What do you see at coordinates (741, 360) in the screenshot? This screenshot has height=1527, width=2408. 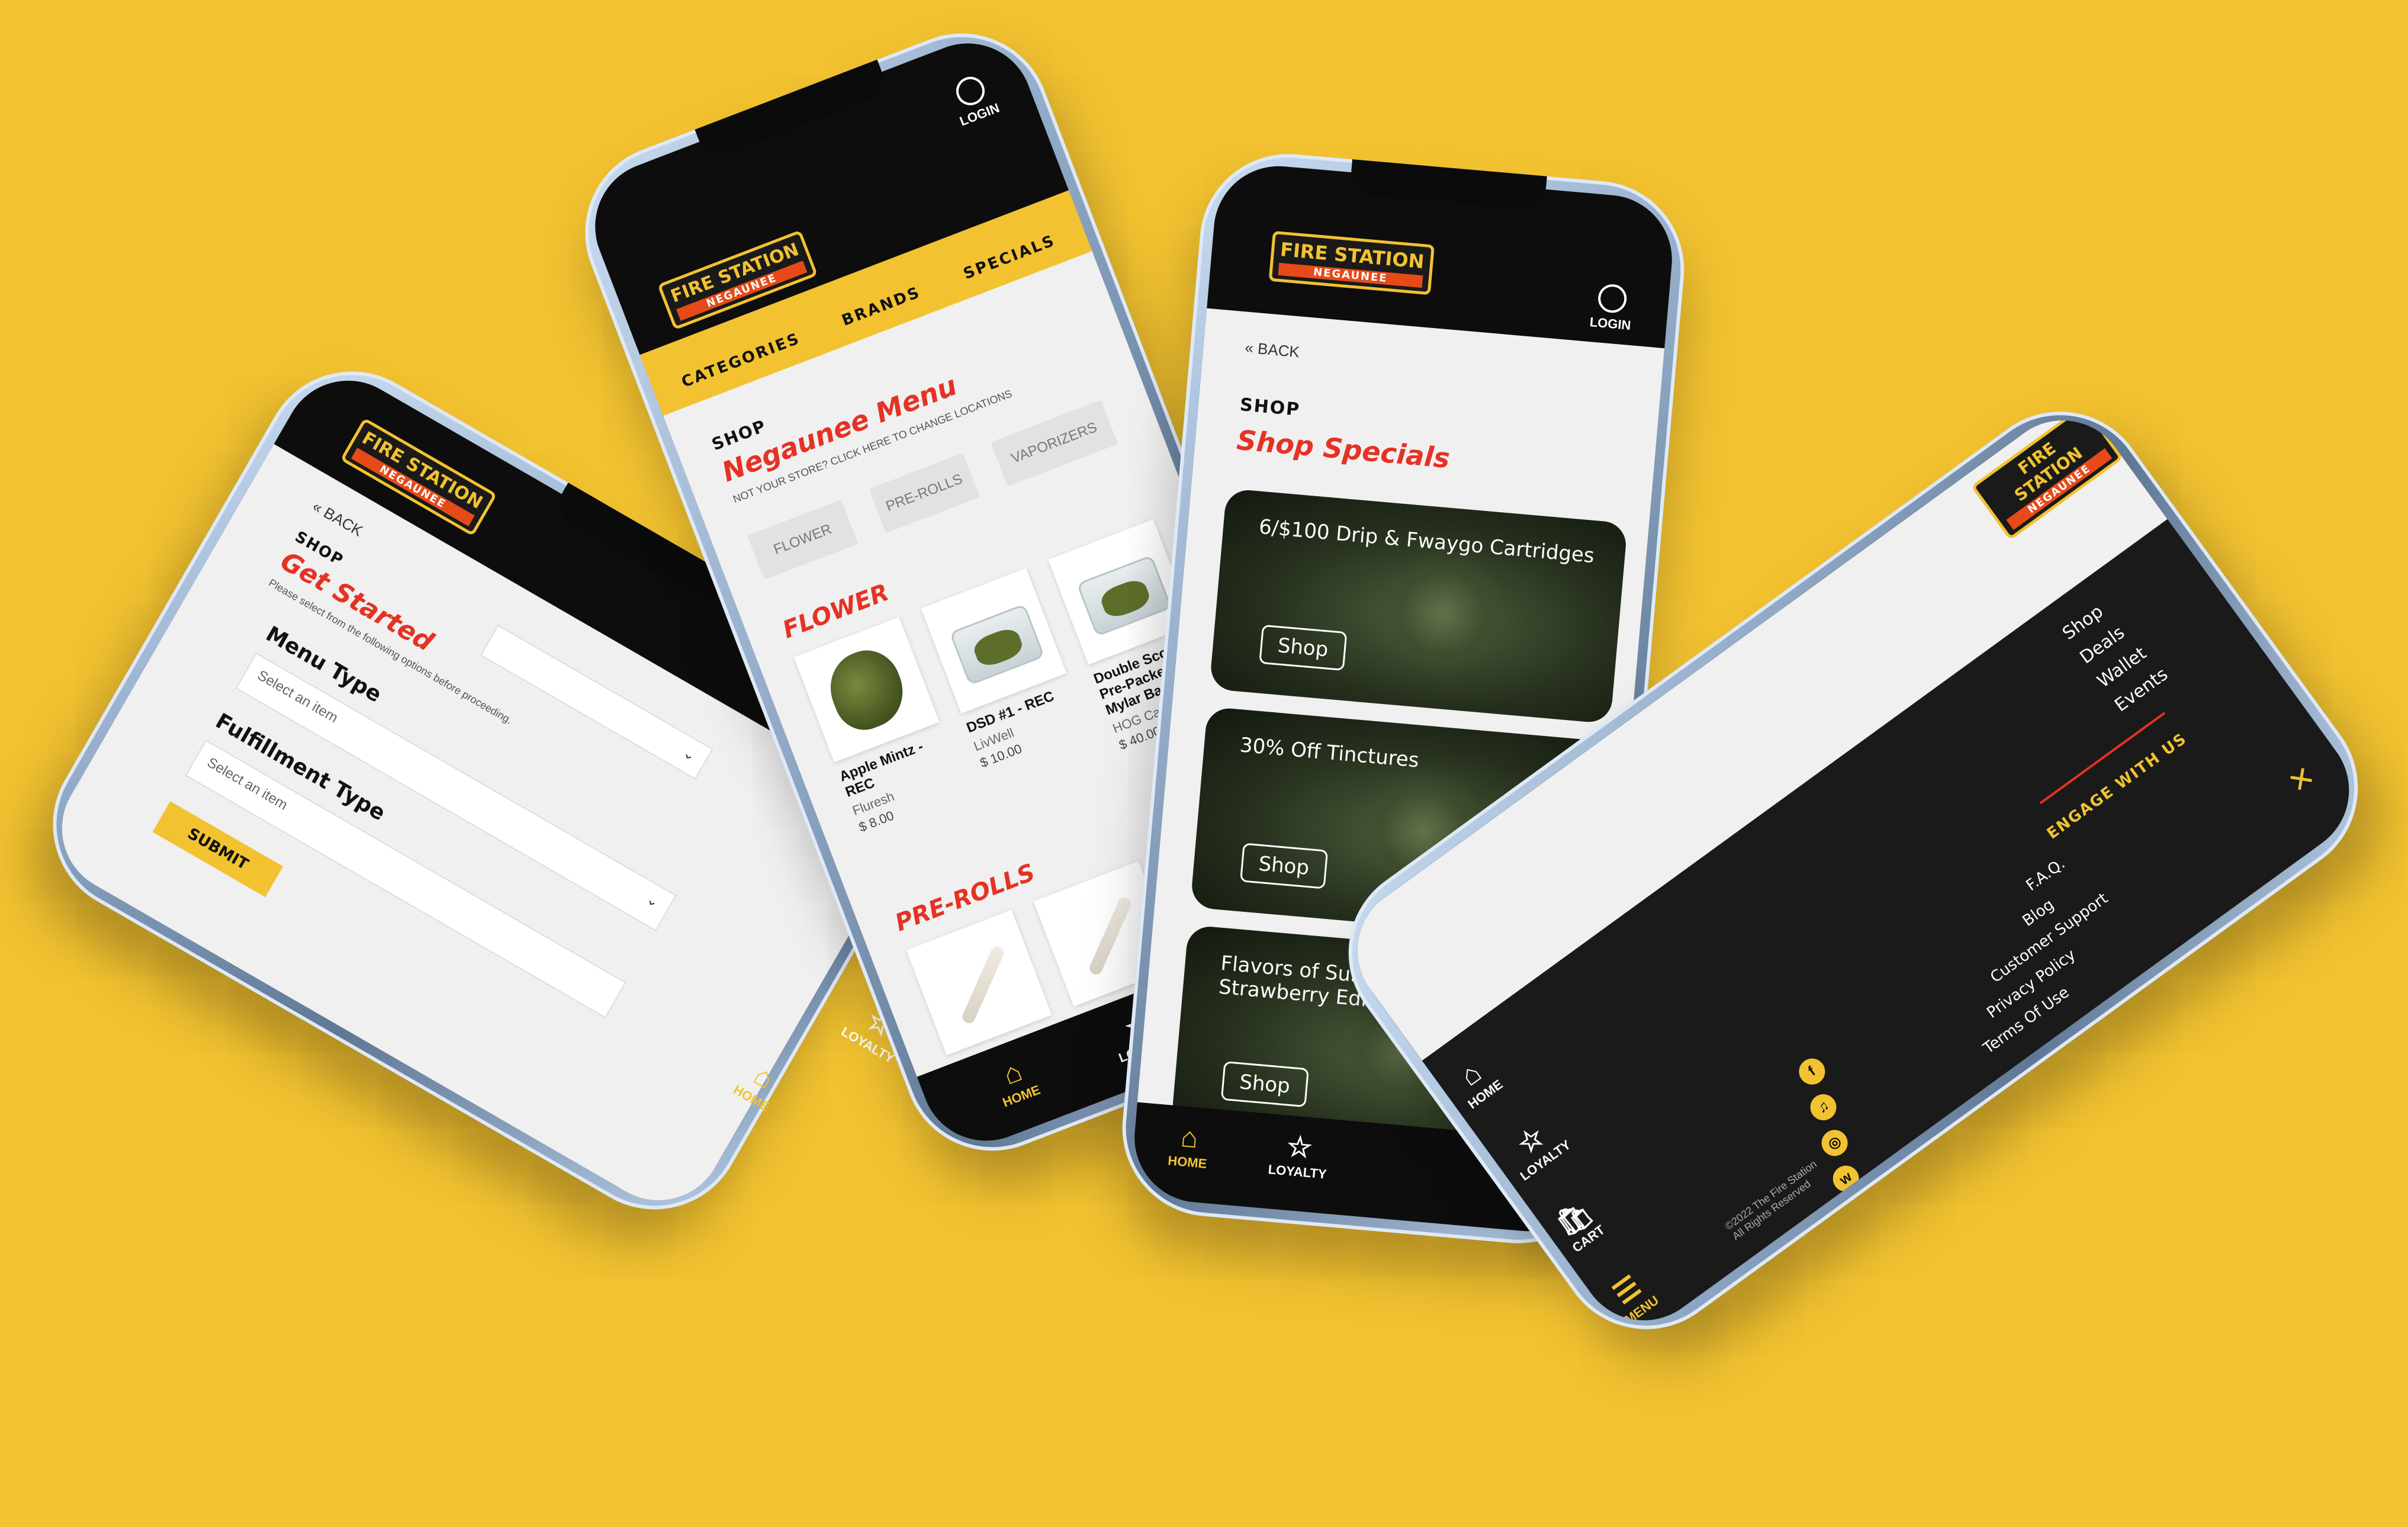 I see `nav-categories: CATEGORIES` at bounding box center [741, 360].